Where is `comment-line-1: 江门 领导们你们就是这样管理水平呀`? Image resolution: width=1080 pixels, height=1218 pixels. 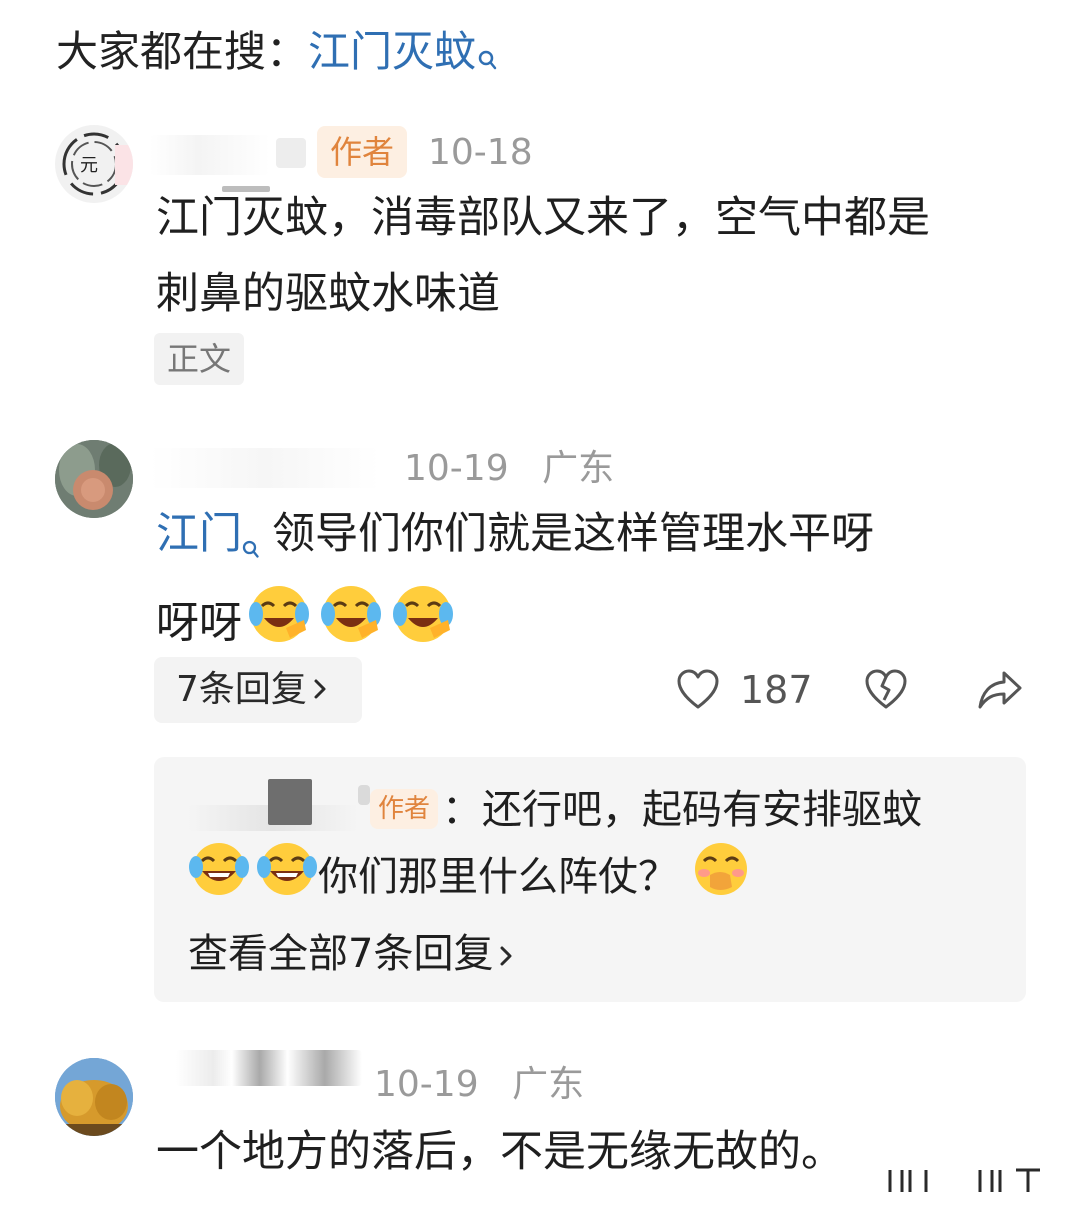 comment-line-1: 江门 领导们你们就是这样管理水平呀 is located at coordinates (515, 540).